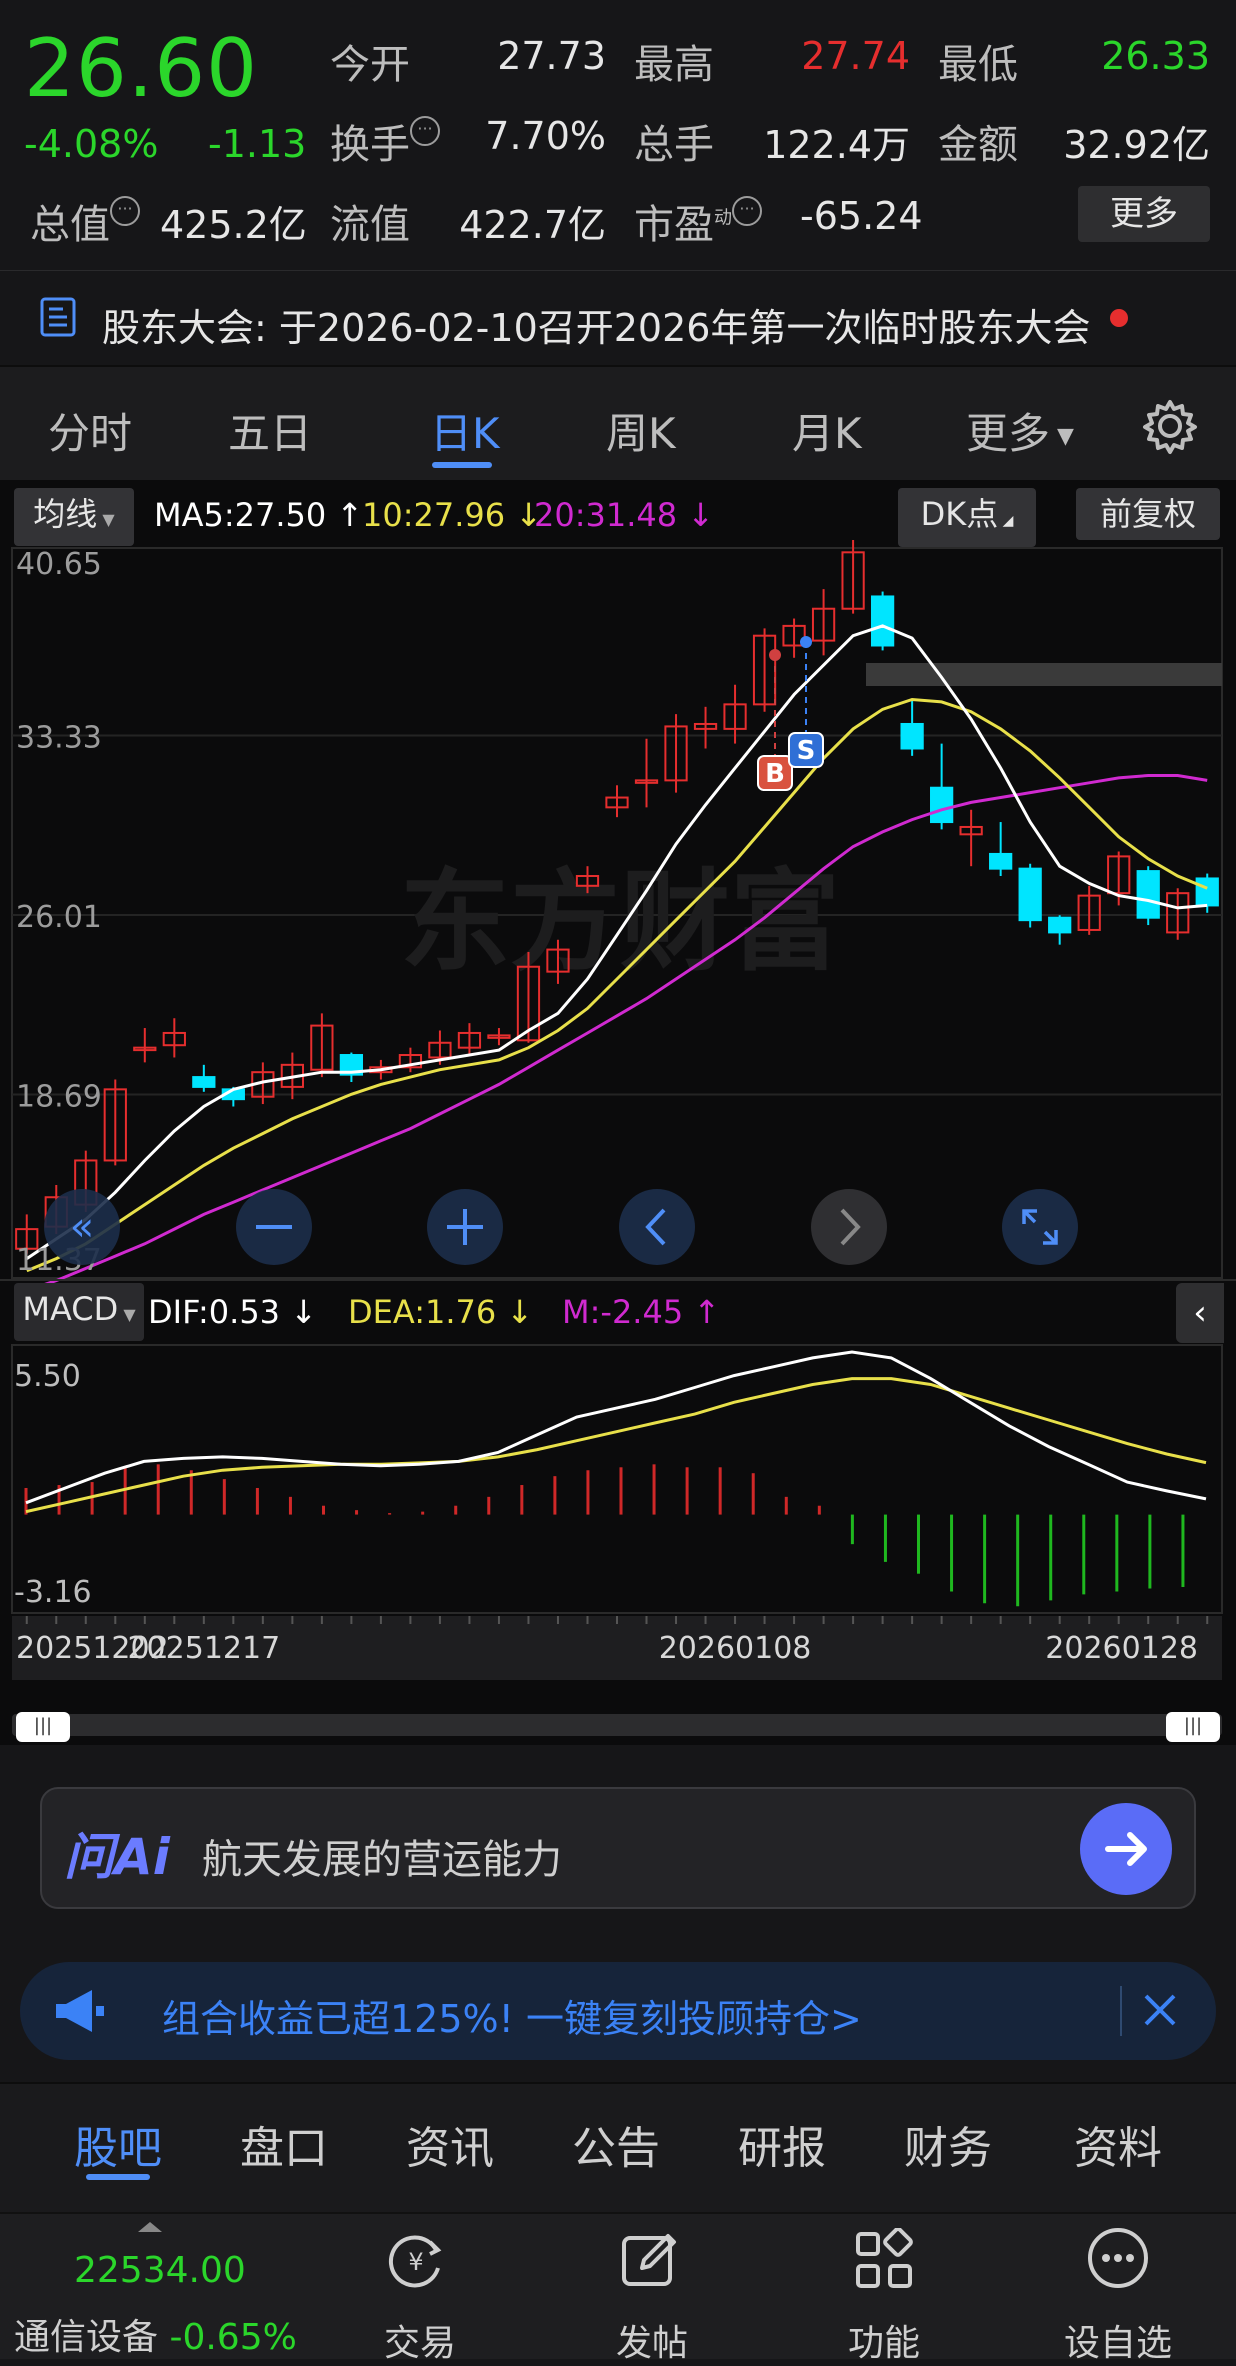  I want to click on gear-icon, so click(1170, 426).